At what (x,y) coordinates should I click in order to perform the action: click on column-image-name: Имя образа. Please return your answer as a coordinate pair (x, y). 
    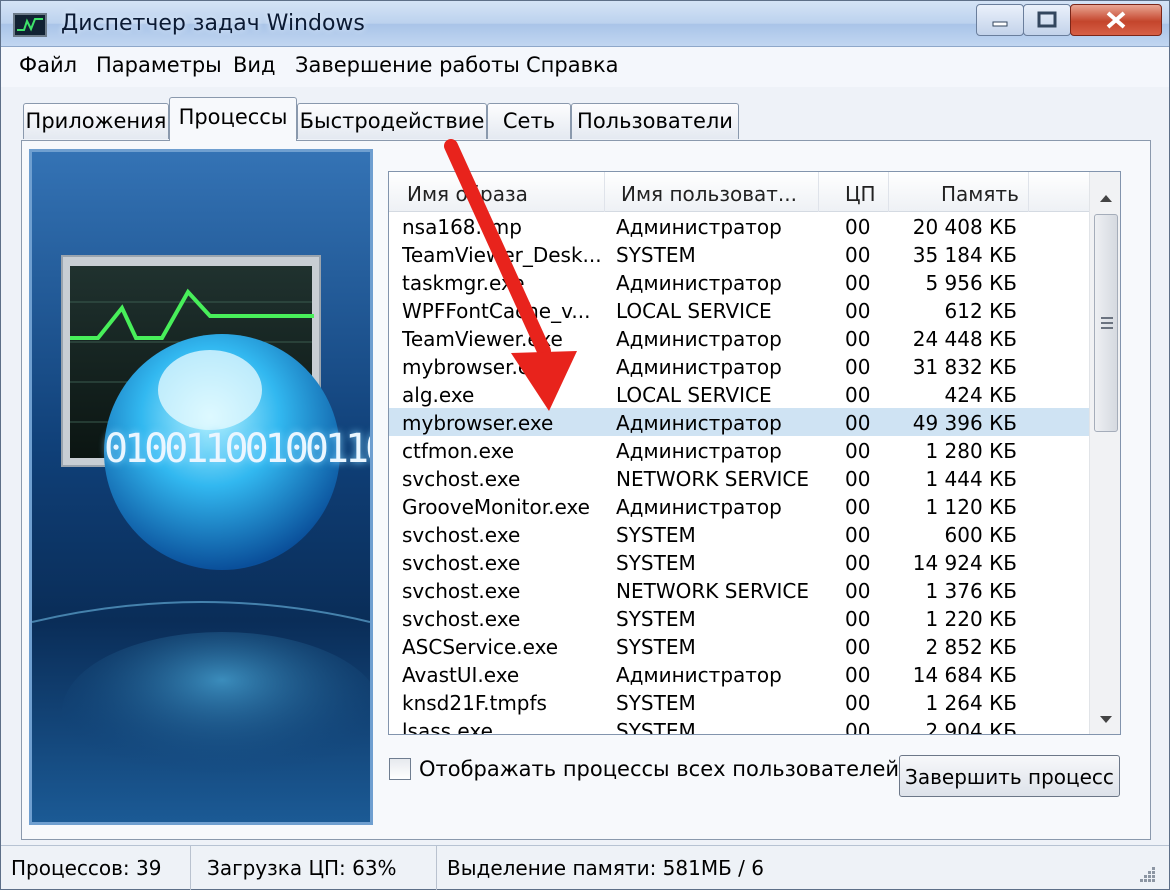
    Looking at the image, I should click on (497, 192).